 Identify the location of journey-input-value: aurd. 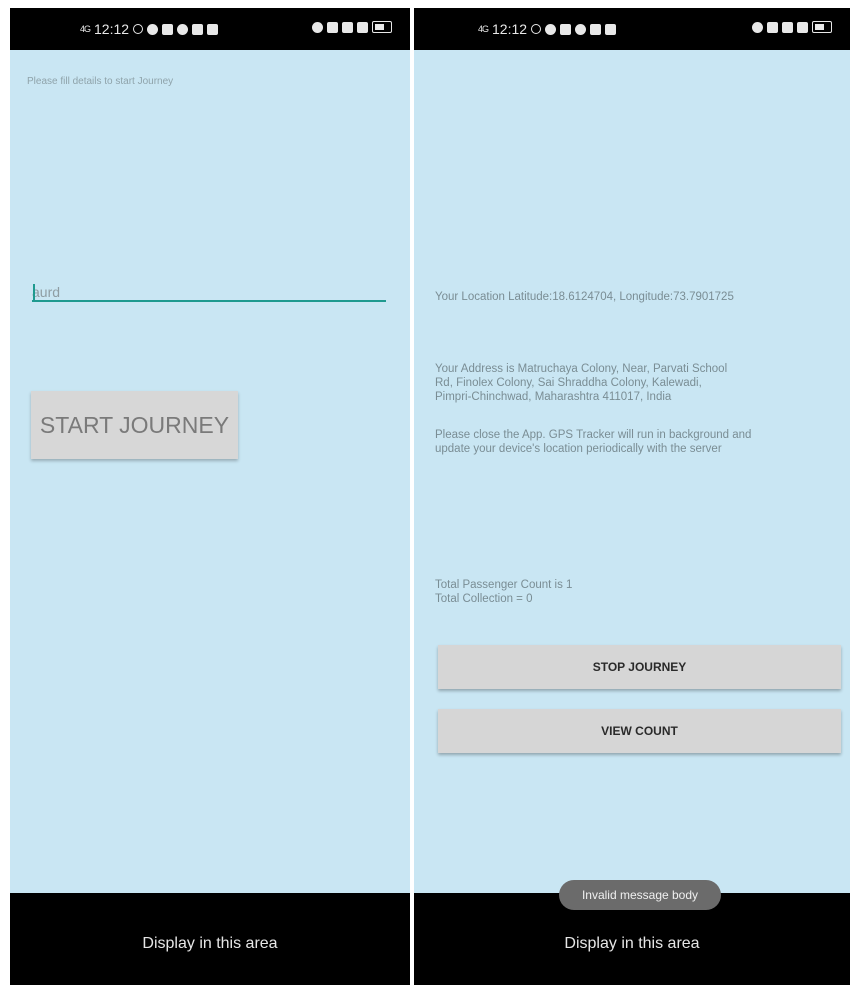
(46, 292).